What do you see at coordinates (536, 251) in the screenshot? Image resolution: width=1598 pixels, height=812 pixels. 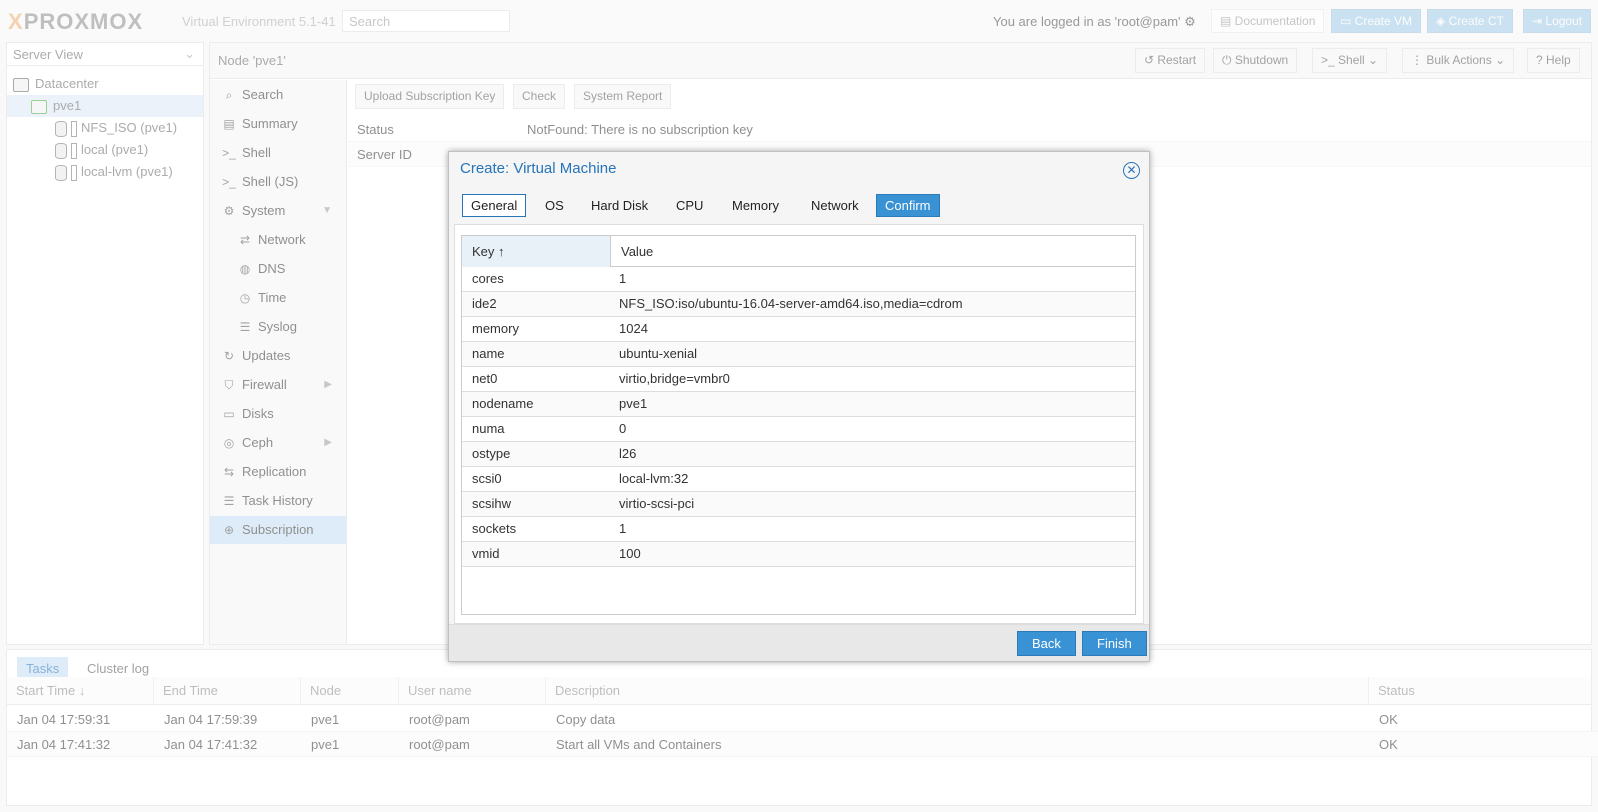 I see `col-key: Key ↑` at bounding box center [536, 251].